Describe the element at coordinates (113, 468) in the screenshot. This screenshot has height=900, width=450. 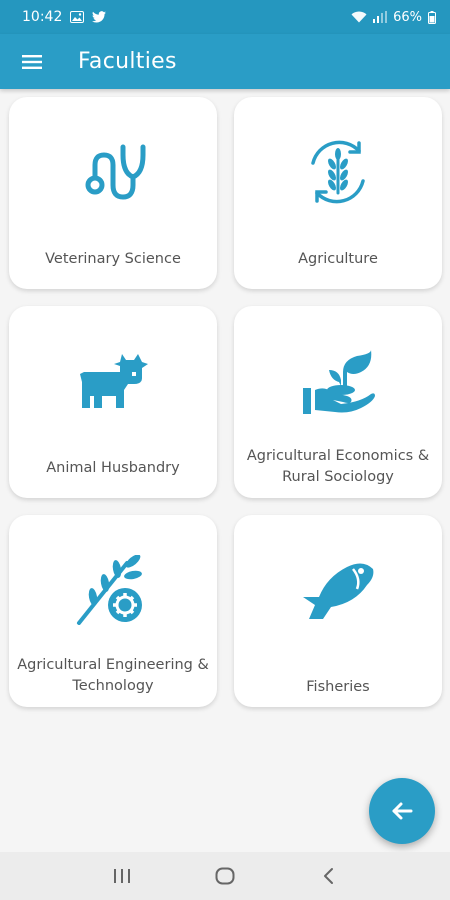
I see `faculty-label: Animal Husbandry` at that location.